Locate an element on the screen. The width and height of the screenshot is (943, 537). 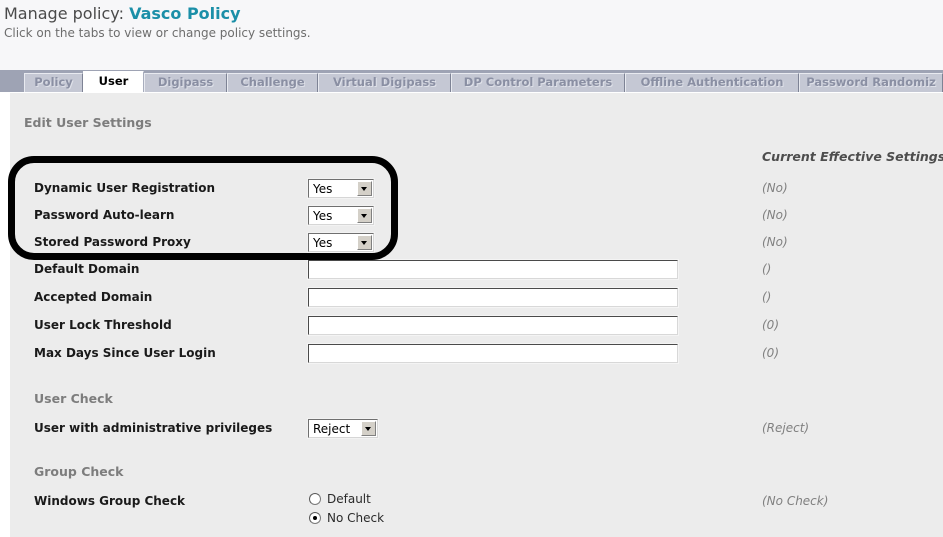
tab-digipass: Digipass is located at coordinates (185, 82).